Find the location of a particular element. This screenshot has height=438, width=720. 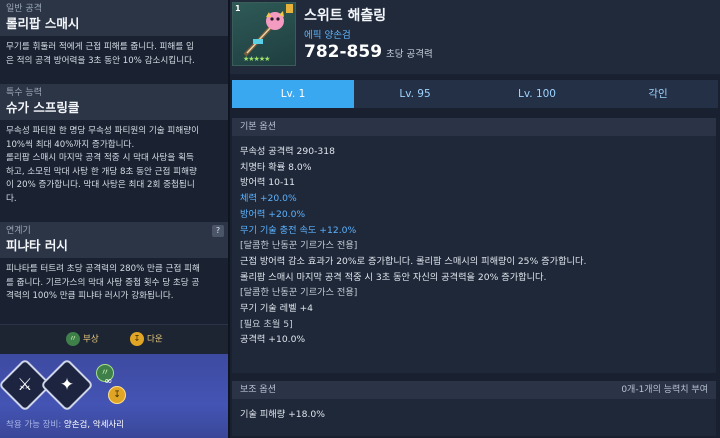

skill-icons-area: ⚔ ✦ 〃 ∞ ↧ 착용 가능 장비: 양손검, 악세사리 is located at coordinates (114, 396).